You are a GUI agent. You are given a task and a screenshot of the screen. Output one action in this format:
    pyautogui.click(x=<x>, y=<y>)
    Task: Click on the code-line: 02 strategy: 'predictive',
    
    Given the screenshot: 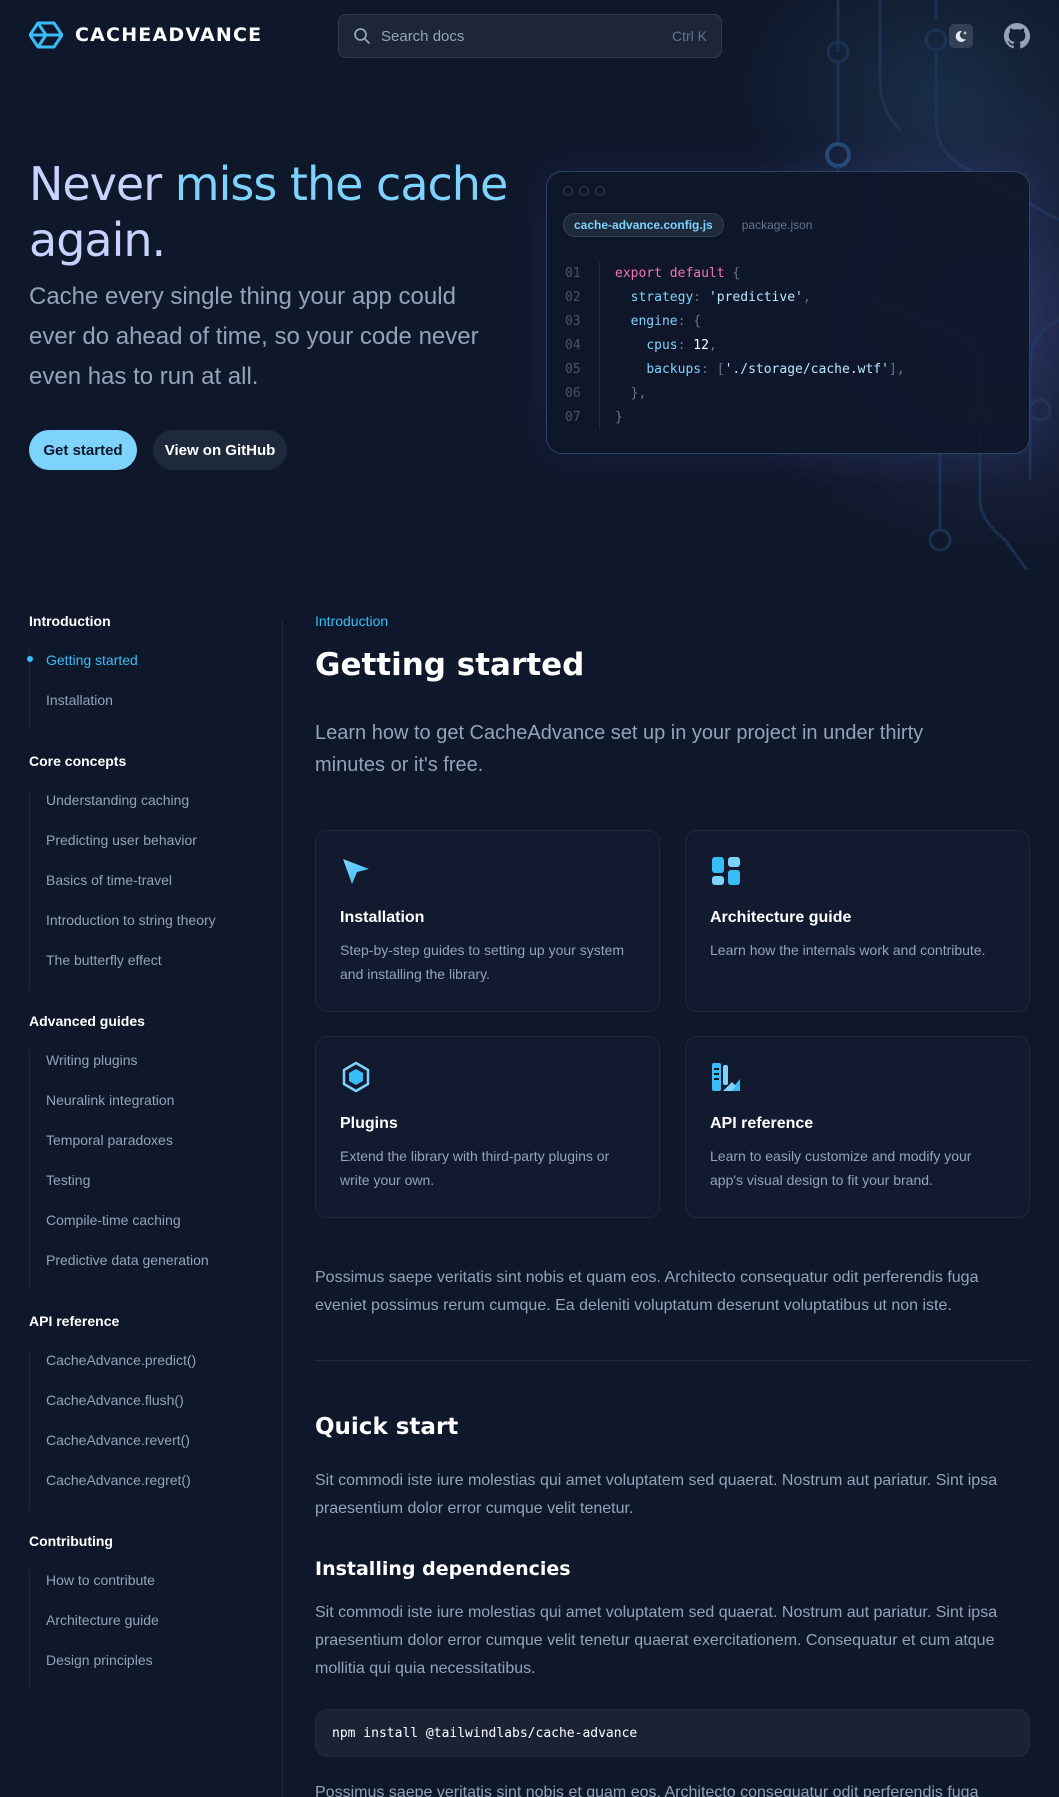 What is the action you would take?
    pyautogui.click(x=735, y=298)
    